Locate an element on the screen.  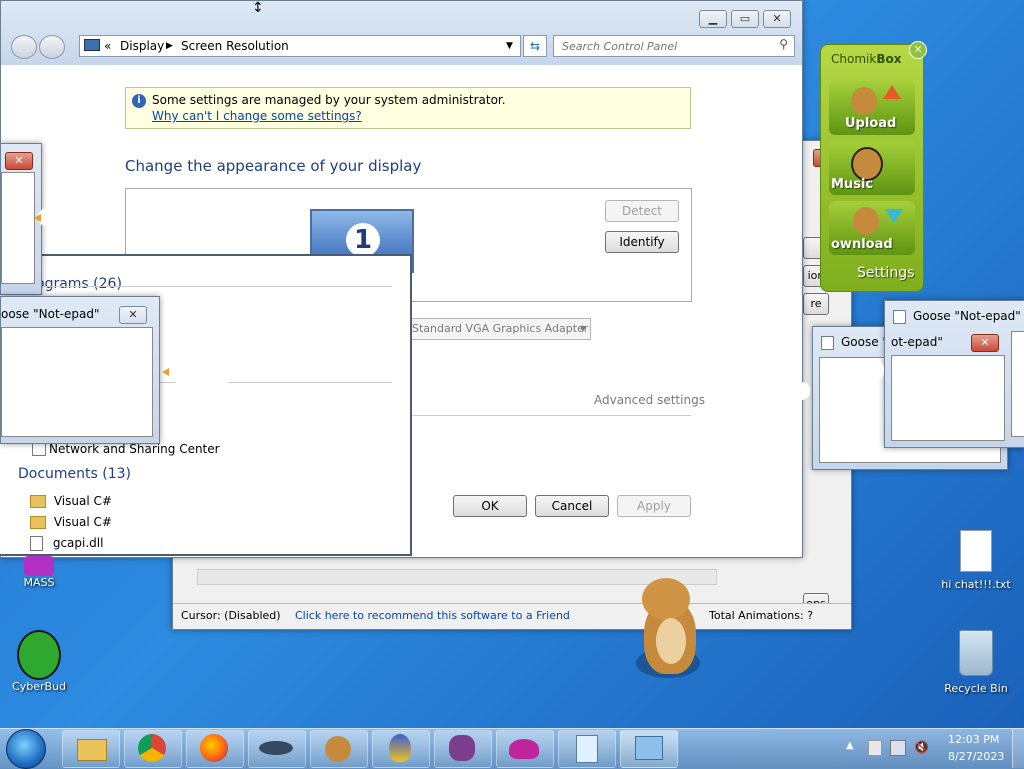
arrow-up-icon is located at coordinates (892, 92).